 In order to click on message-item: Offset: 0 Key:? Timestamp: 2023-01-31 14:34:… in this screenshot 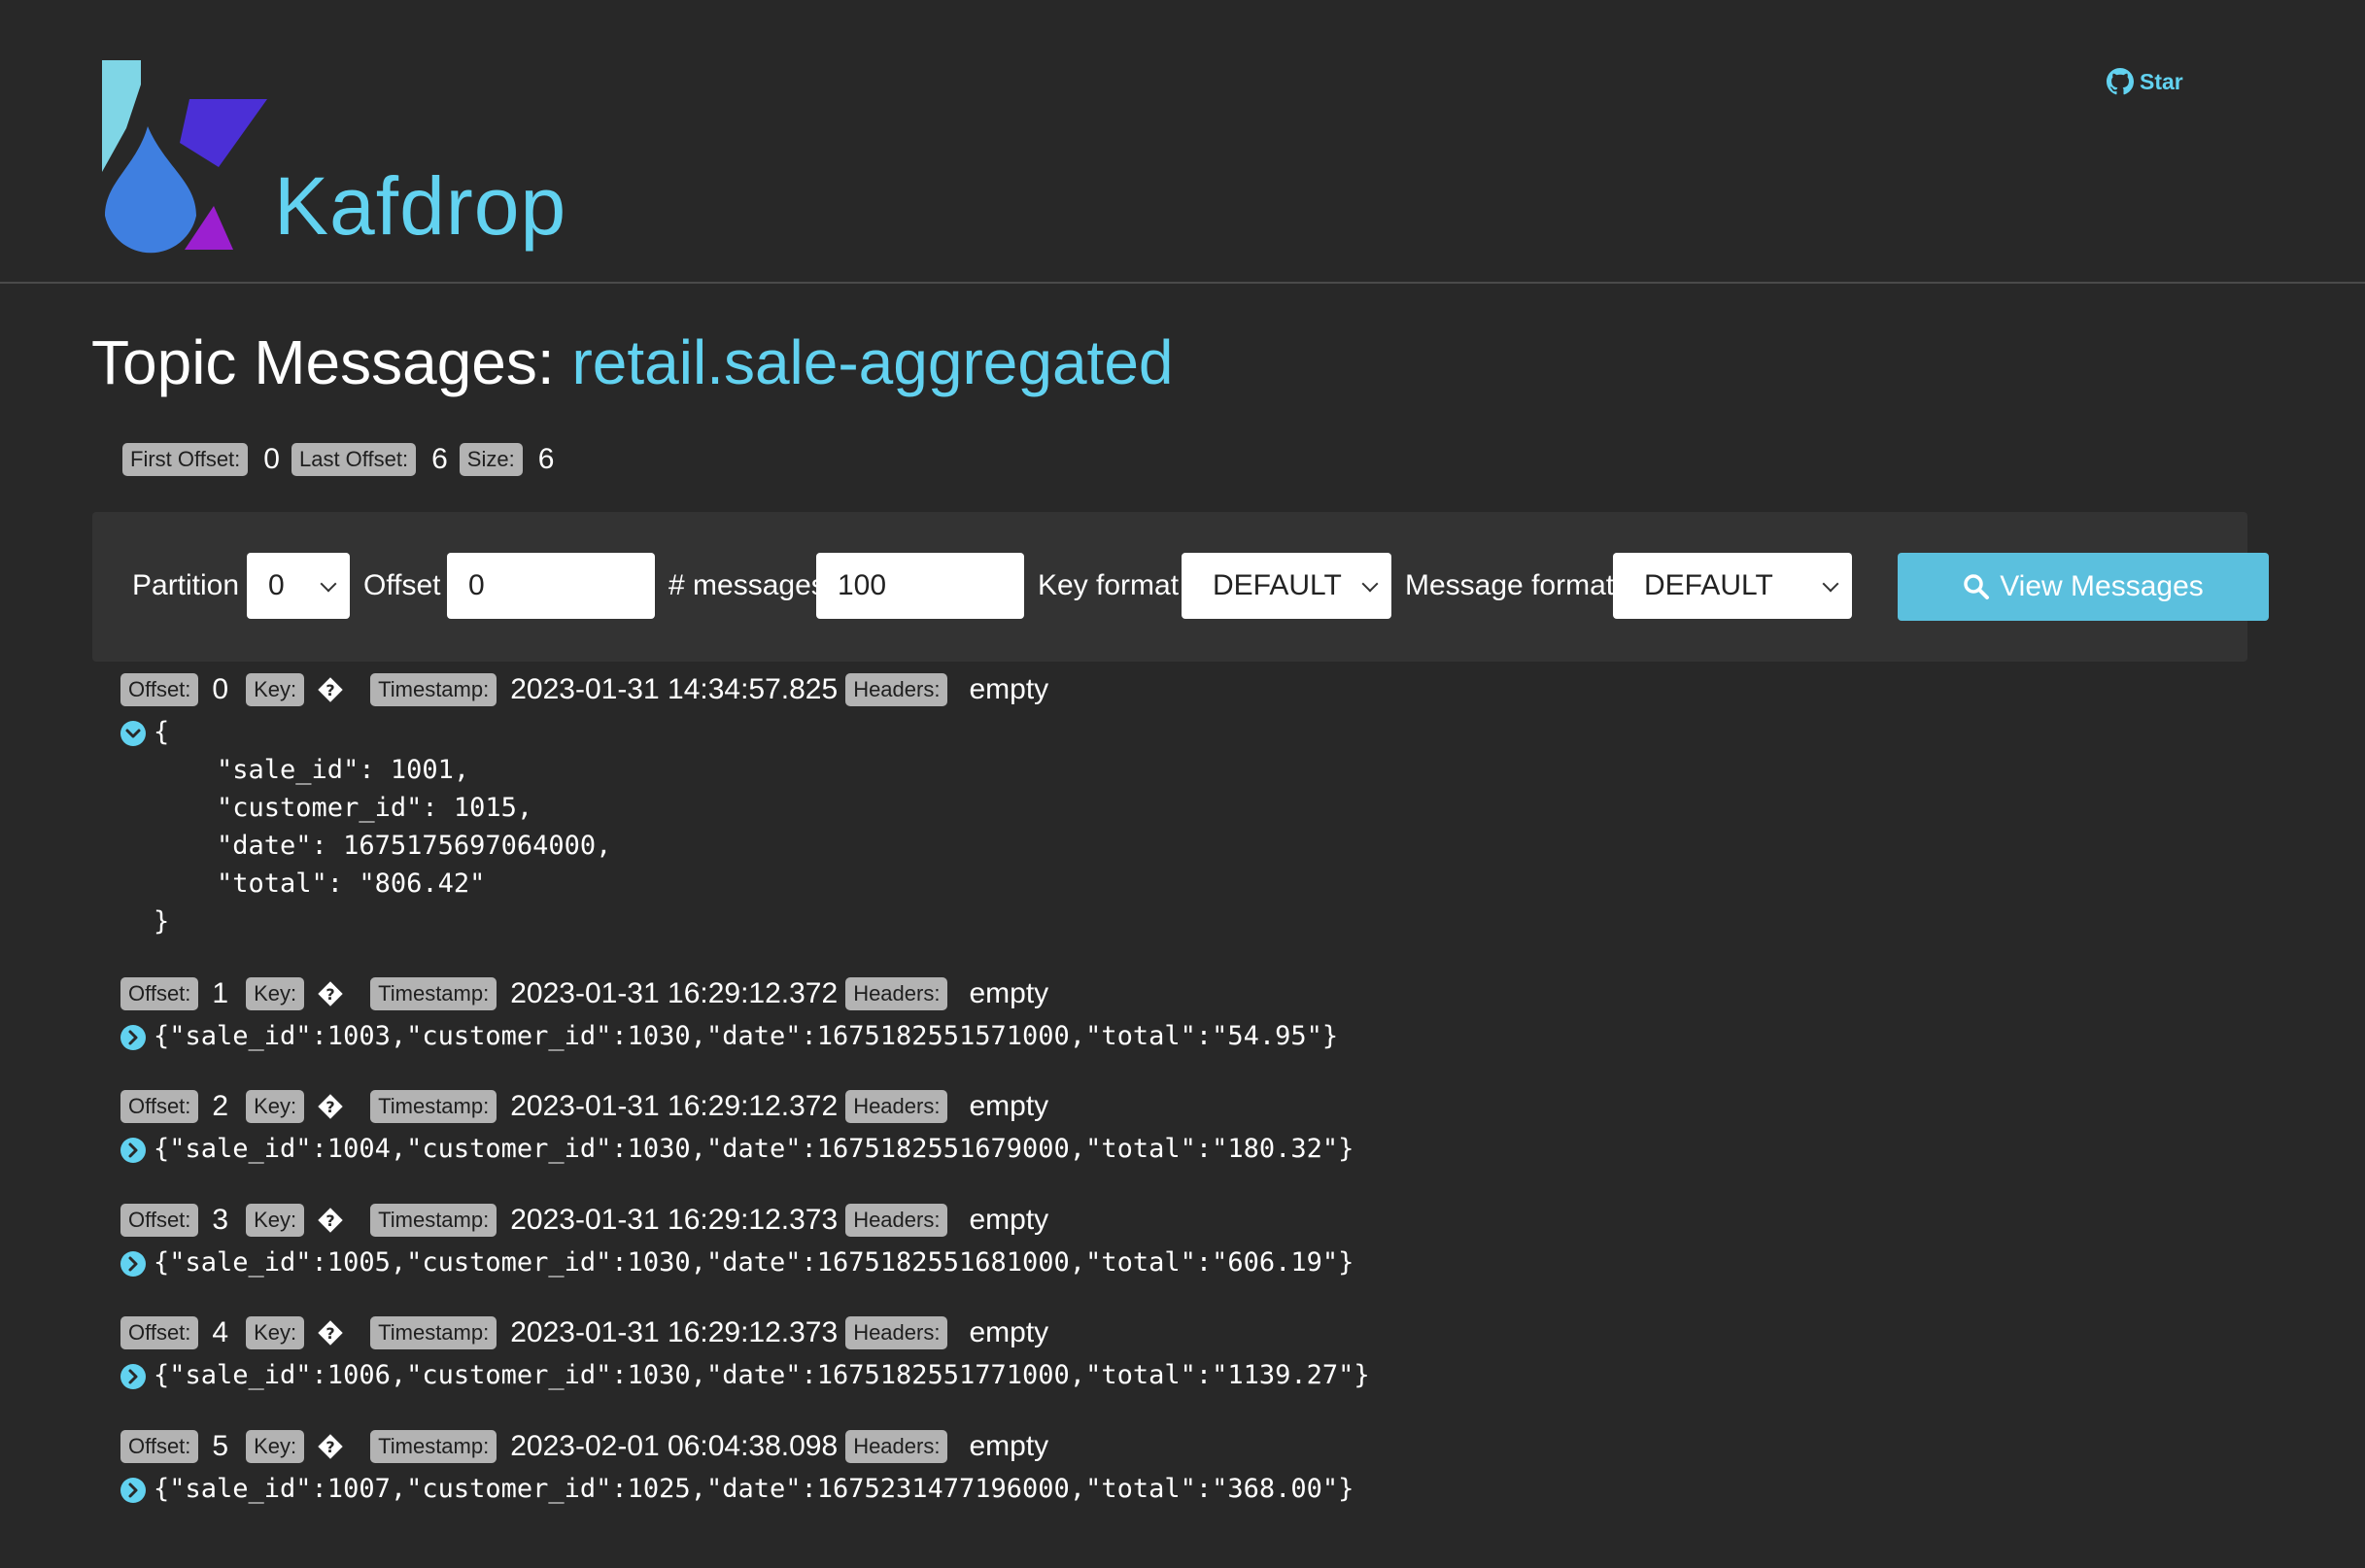, I will do `click(584, 805)`.